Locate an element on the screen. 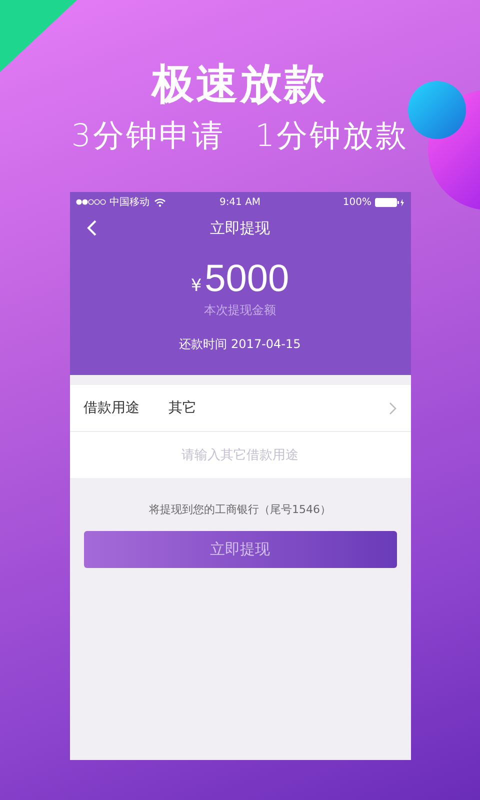 The height and width of the screenshot is (800, 480). purpose-value: 其它 is located at coordinates (183, 408).